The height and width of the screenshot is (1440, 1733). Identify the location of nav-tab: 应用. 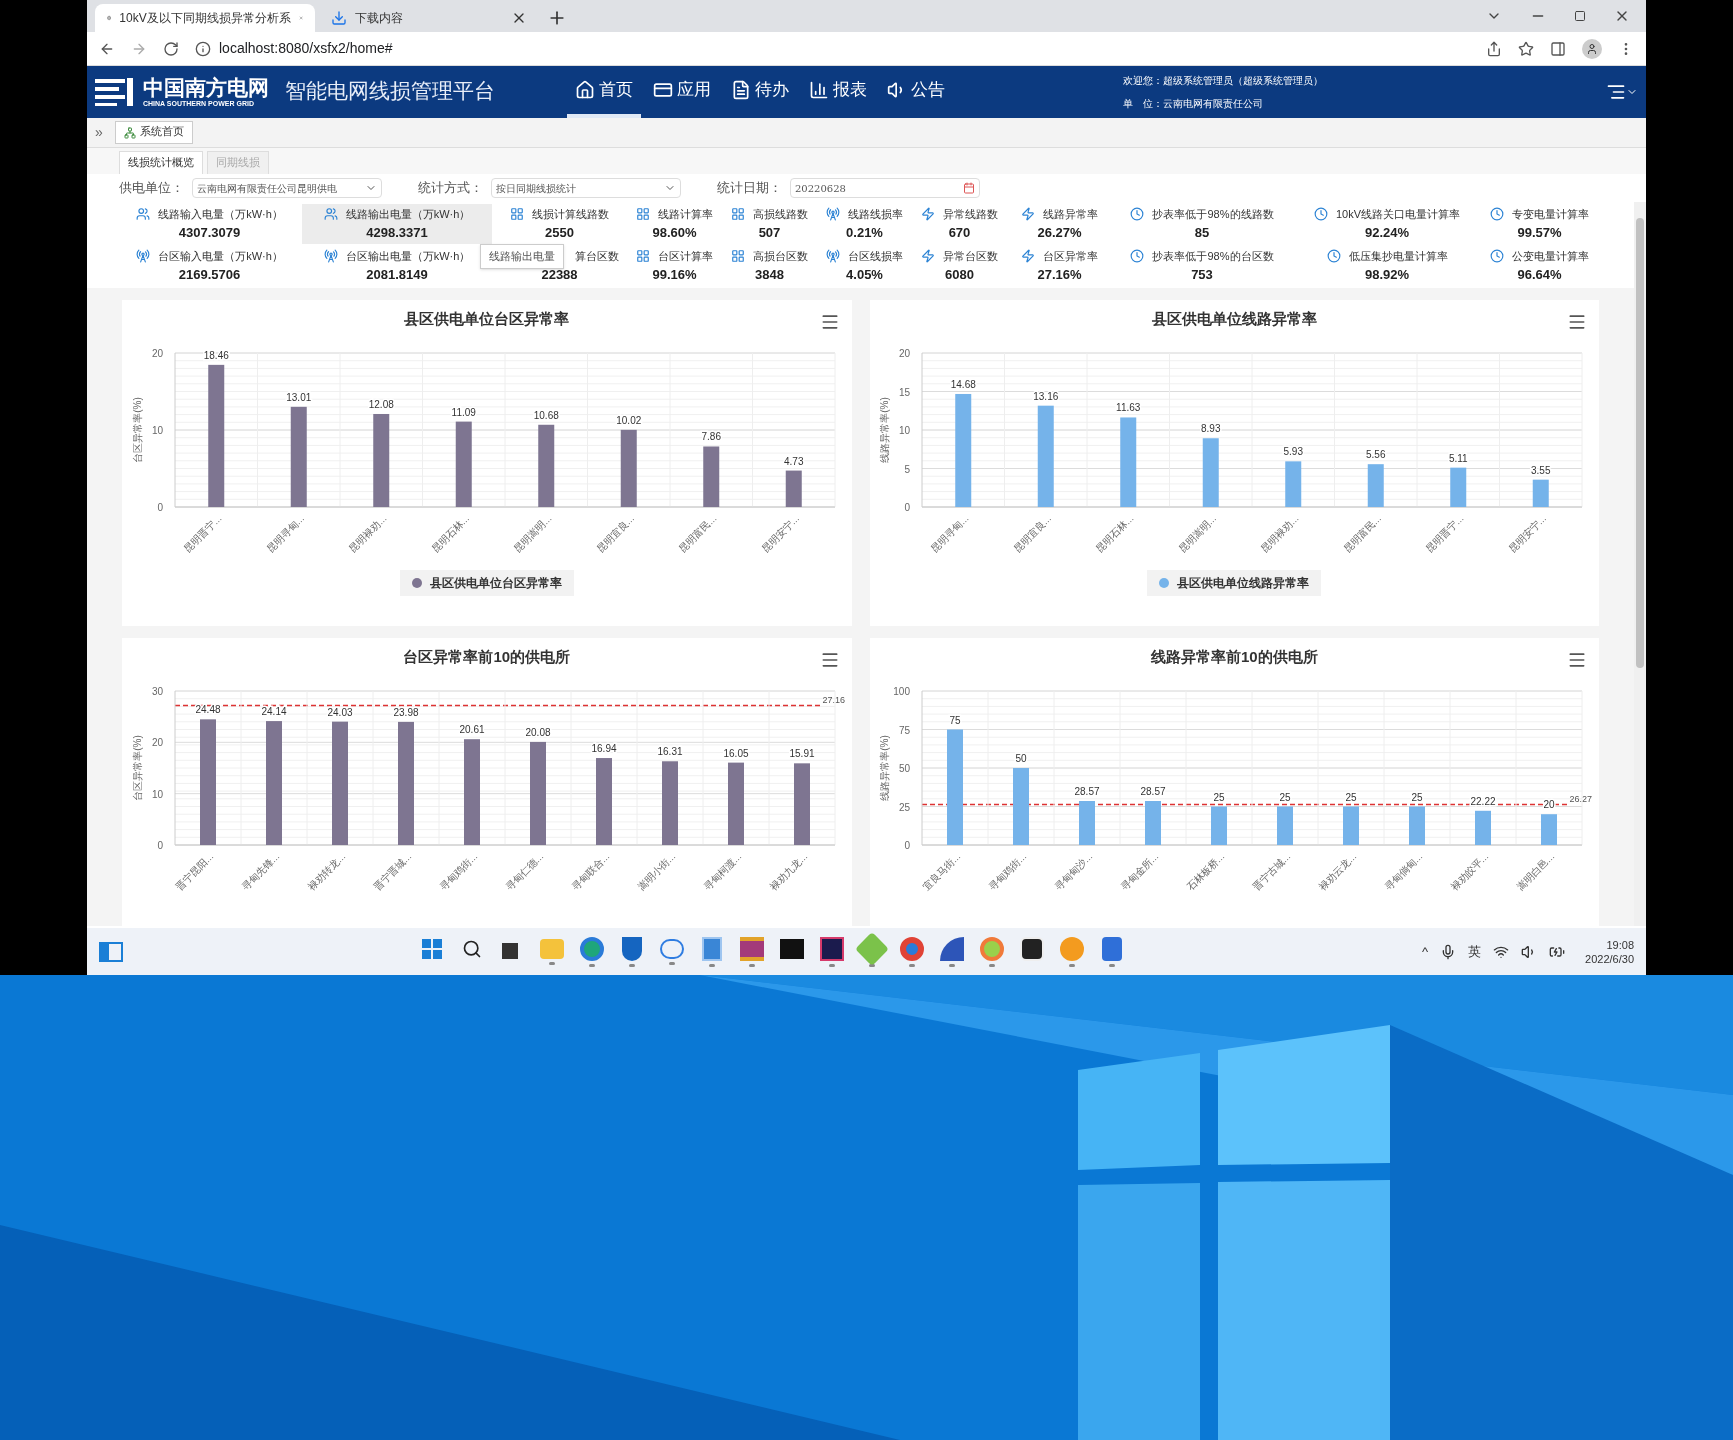
(682, 92).